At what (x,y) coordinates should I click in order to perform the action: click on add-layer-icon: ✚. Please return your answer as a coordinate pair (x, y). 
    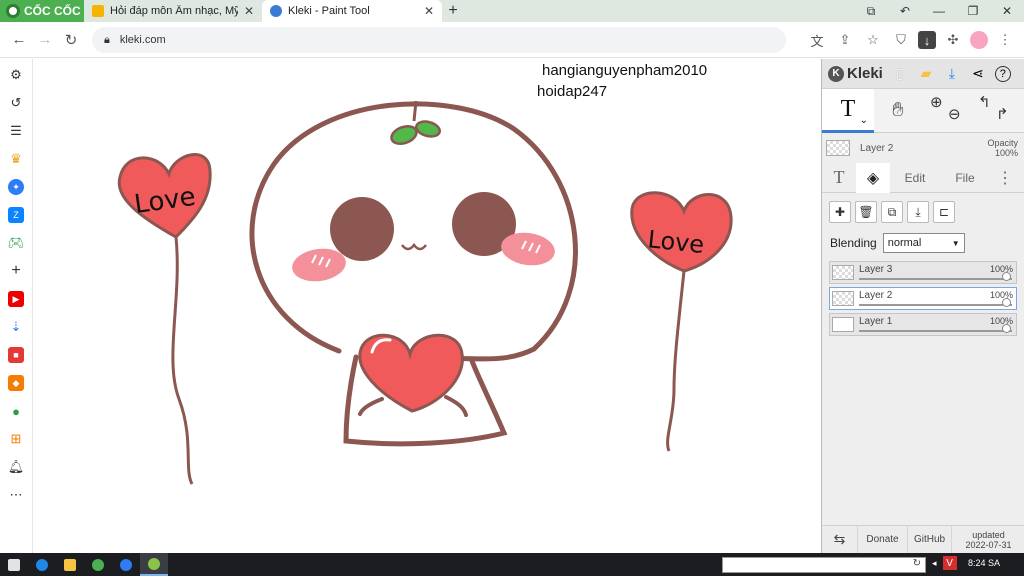
    Looking at the image, I should click on (840, 212).